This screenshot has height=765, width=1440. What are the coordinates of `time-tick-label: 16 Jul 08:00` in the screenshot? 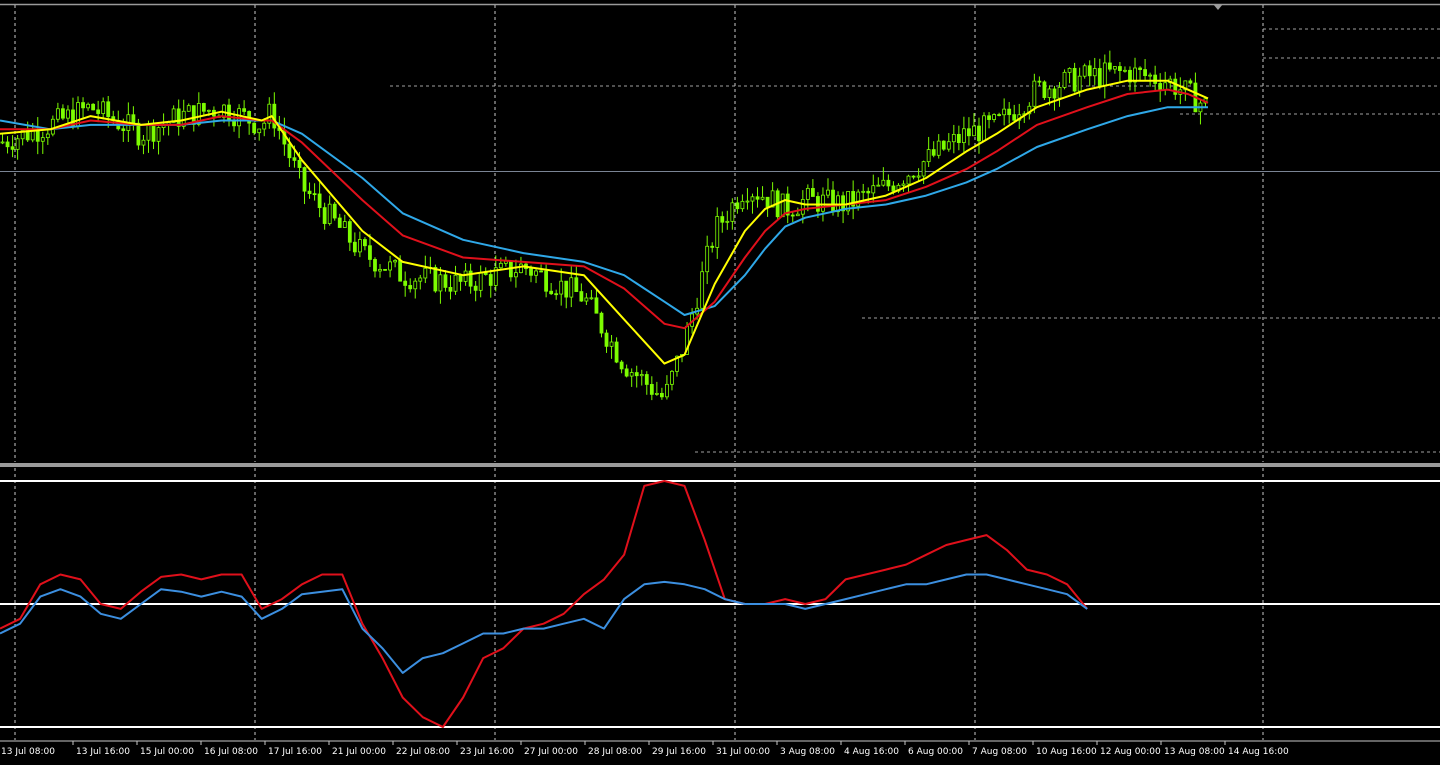 It's located at (231, 752).